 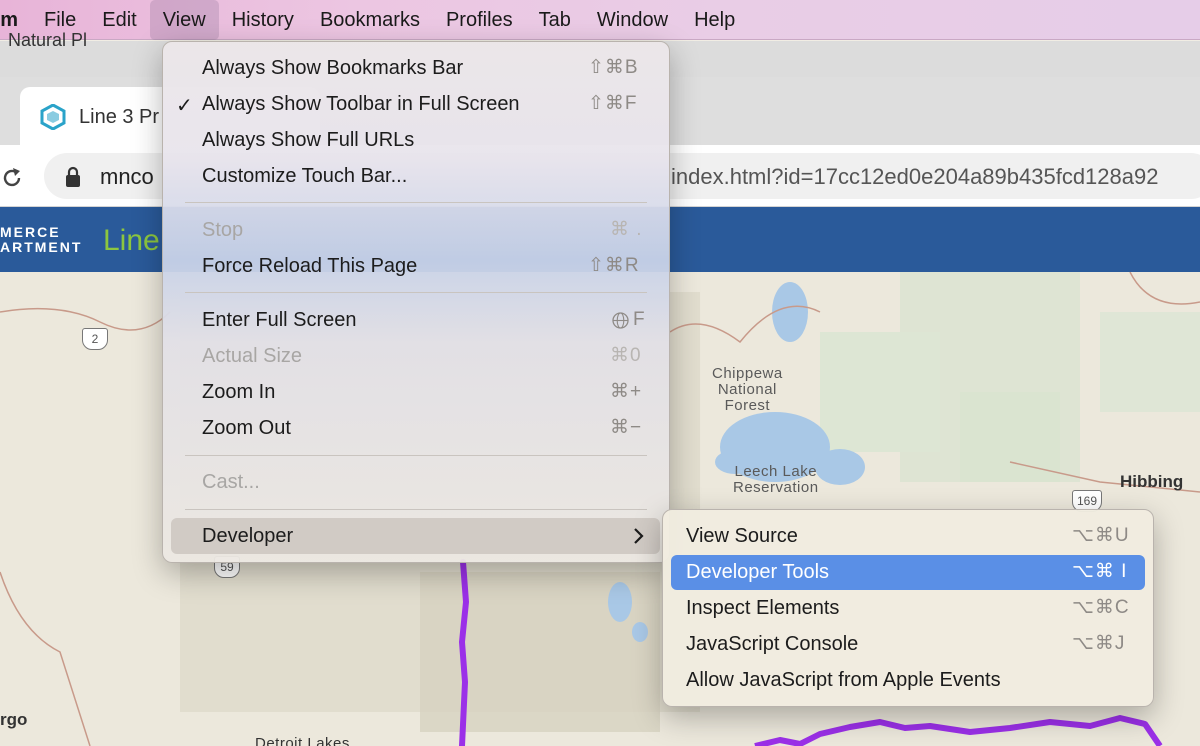 I want to click on map-city-hibbing: Hibbing, so click(x=1152, y=481).